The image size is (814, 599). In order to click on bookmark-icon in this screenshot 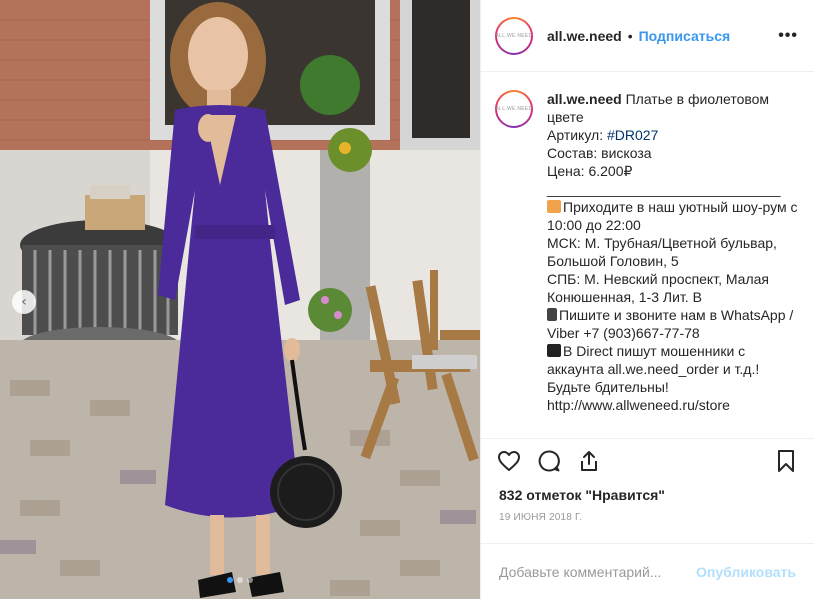, I will do `click(786, 461)`.